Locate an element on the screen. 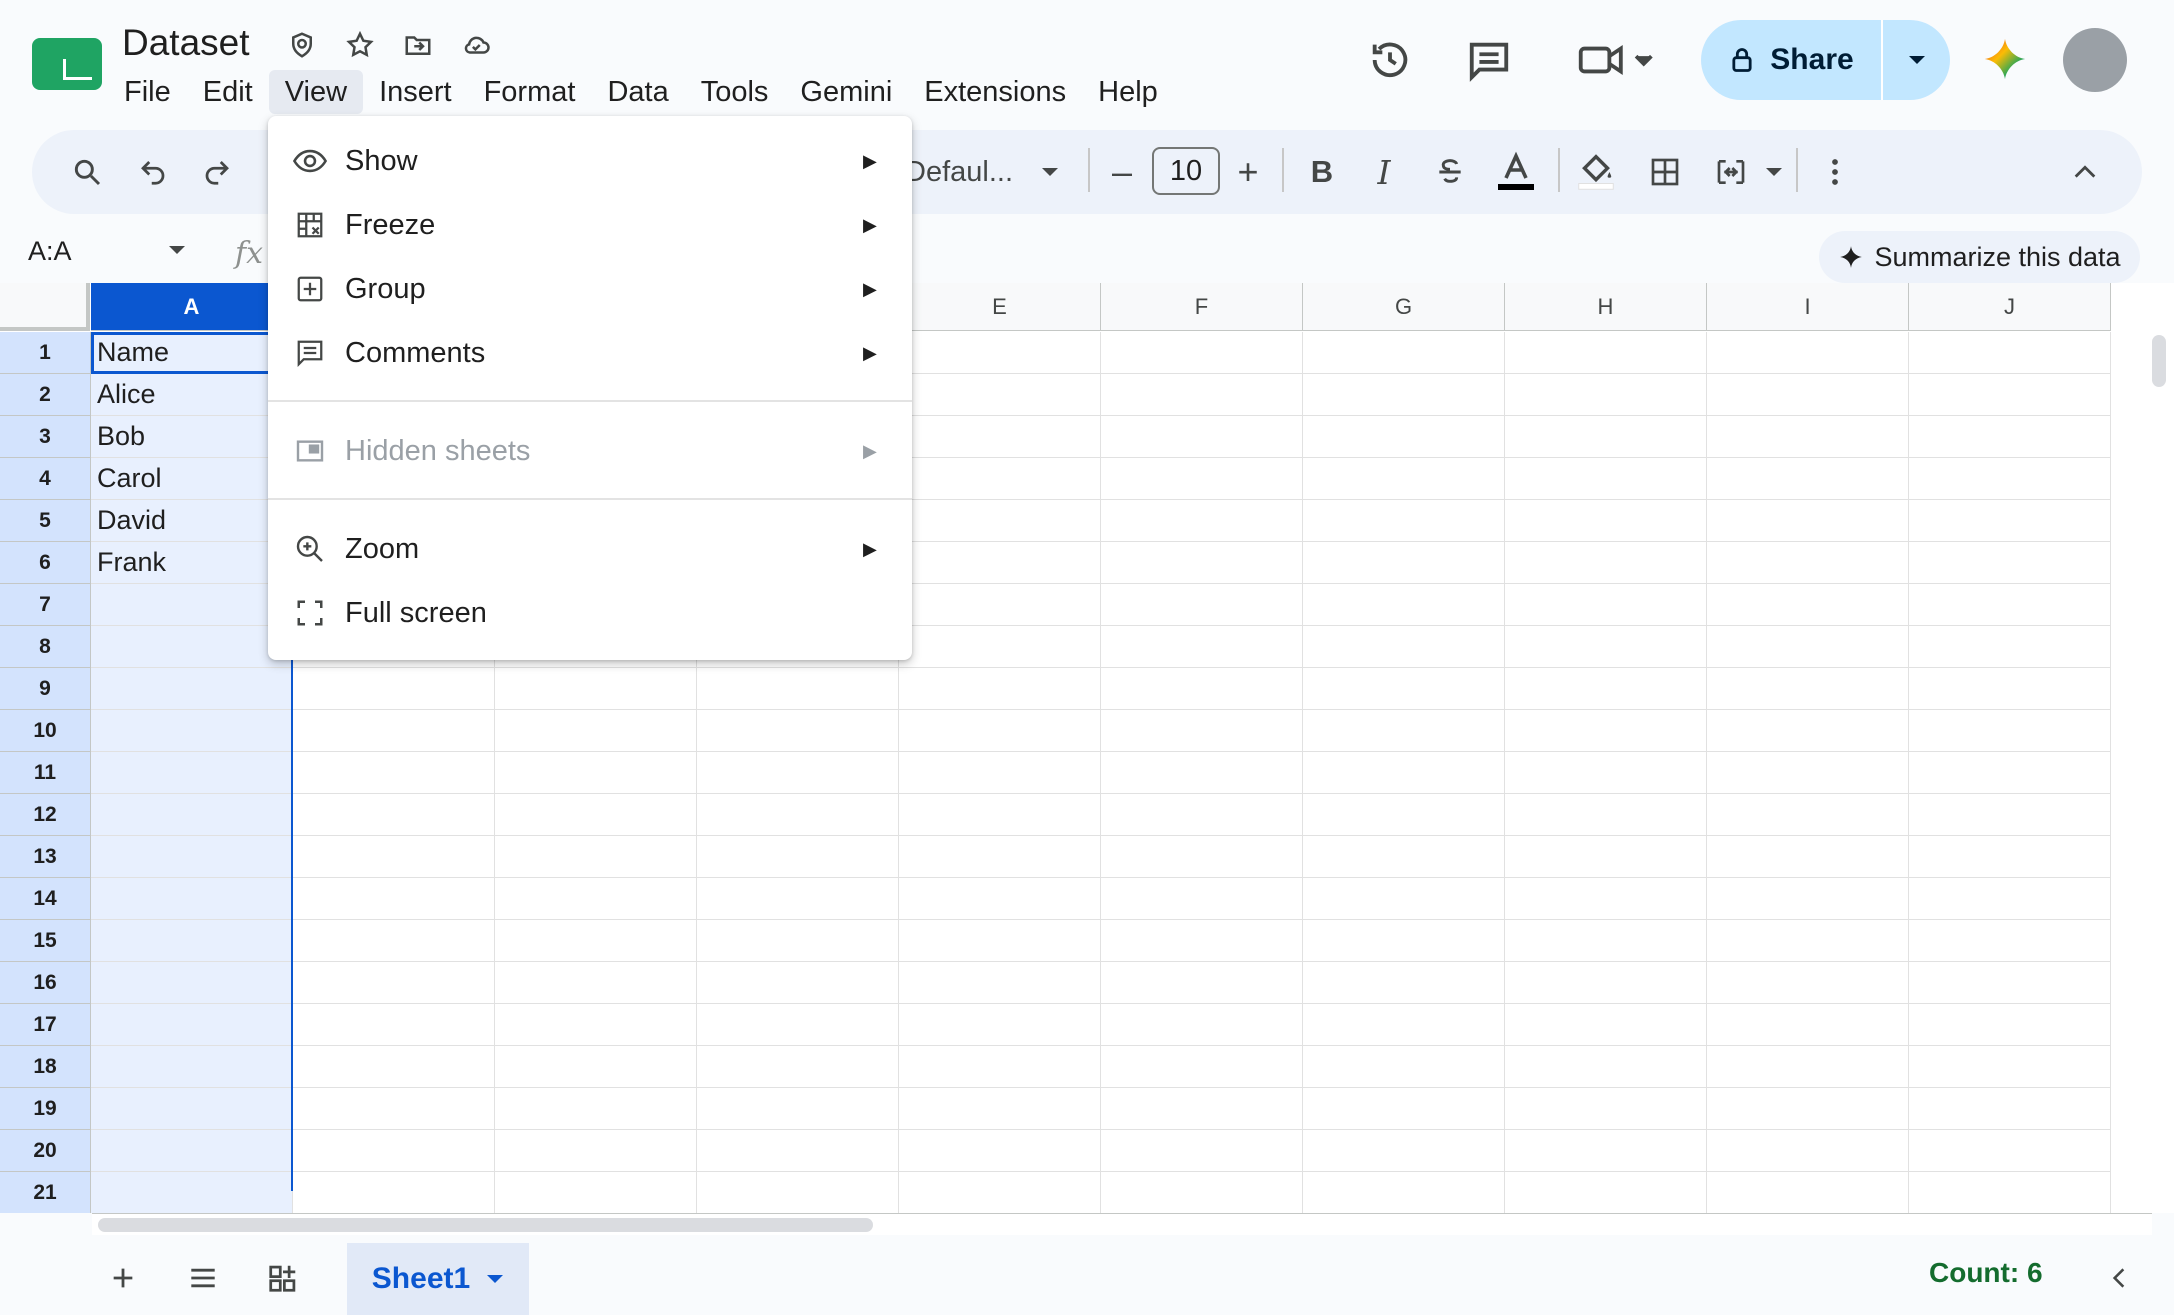 This screenshot has height=1315, width=2174. font-family-dropdown-icon is located at coordinates (1050, 172).